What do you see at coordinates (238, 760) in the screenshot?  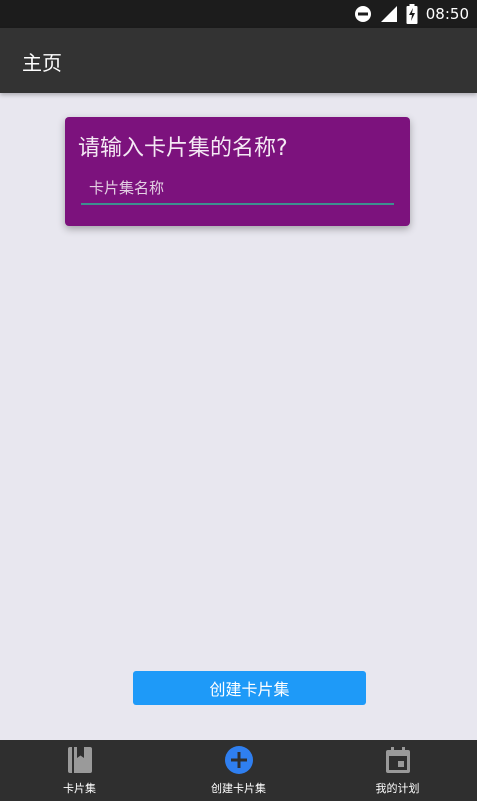 I see `add-circle-icon` at bounding box center [238, 760].